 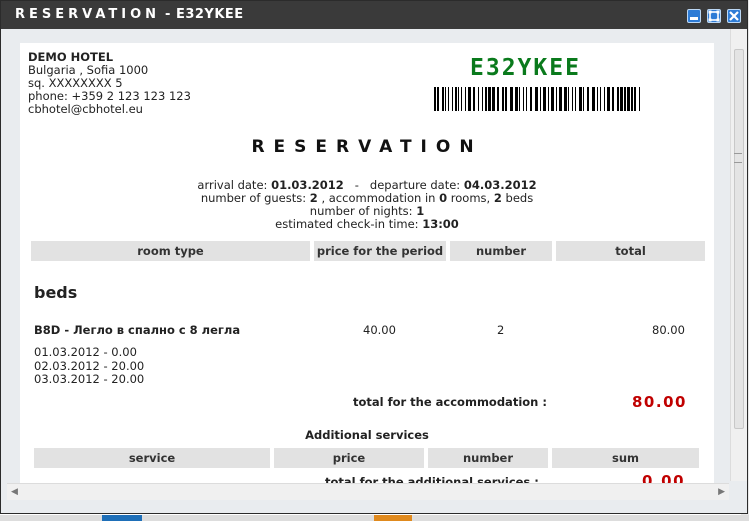 I want to click on departure-label: departure date:, so click(x=415, y=185).